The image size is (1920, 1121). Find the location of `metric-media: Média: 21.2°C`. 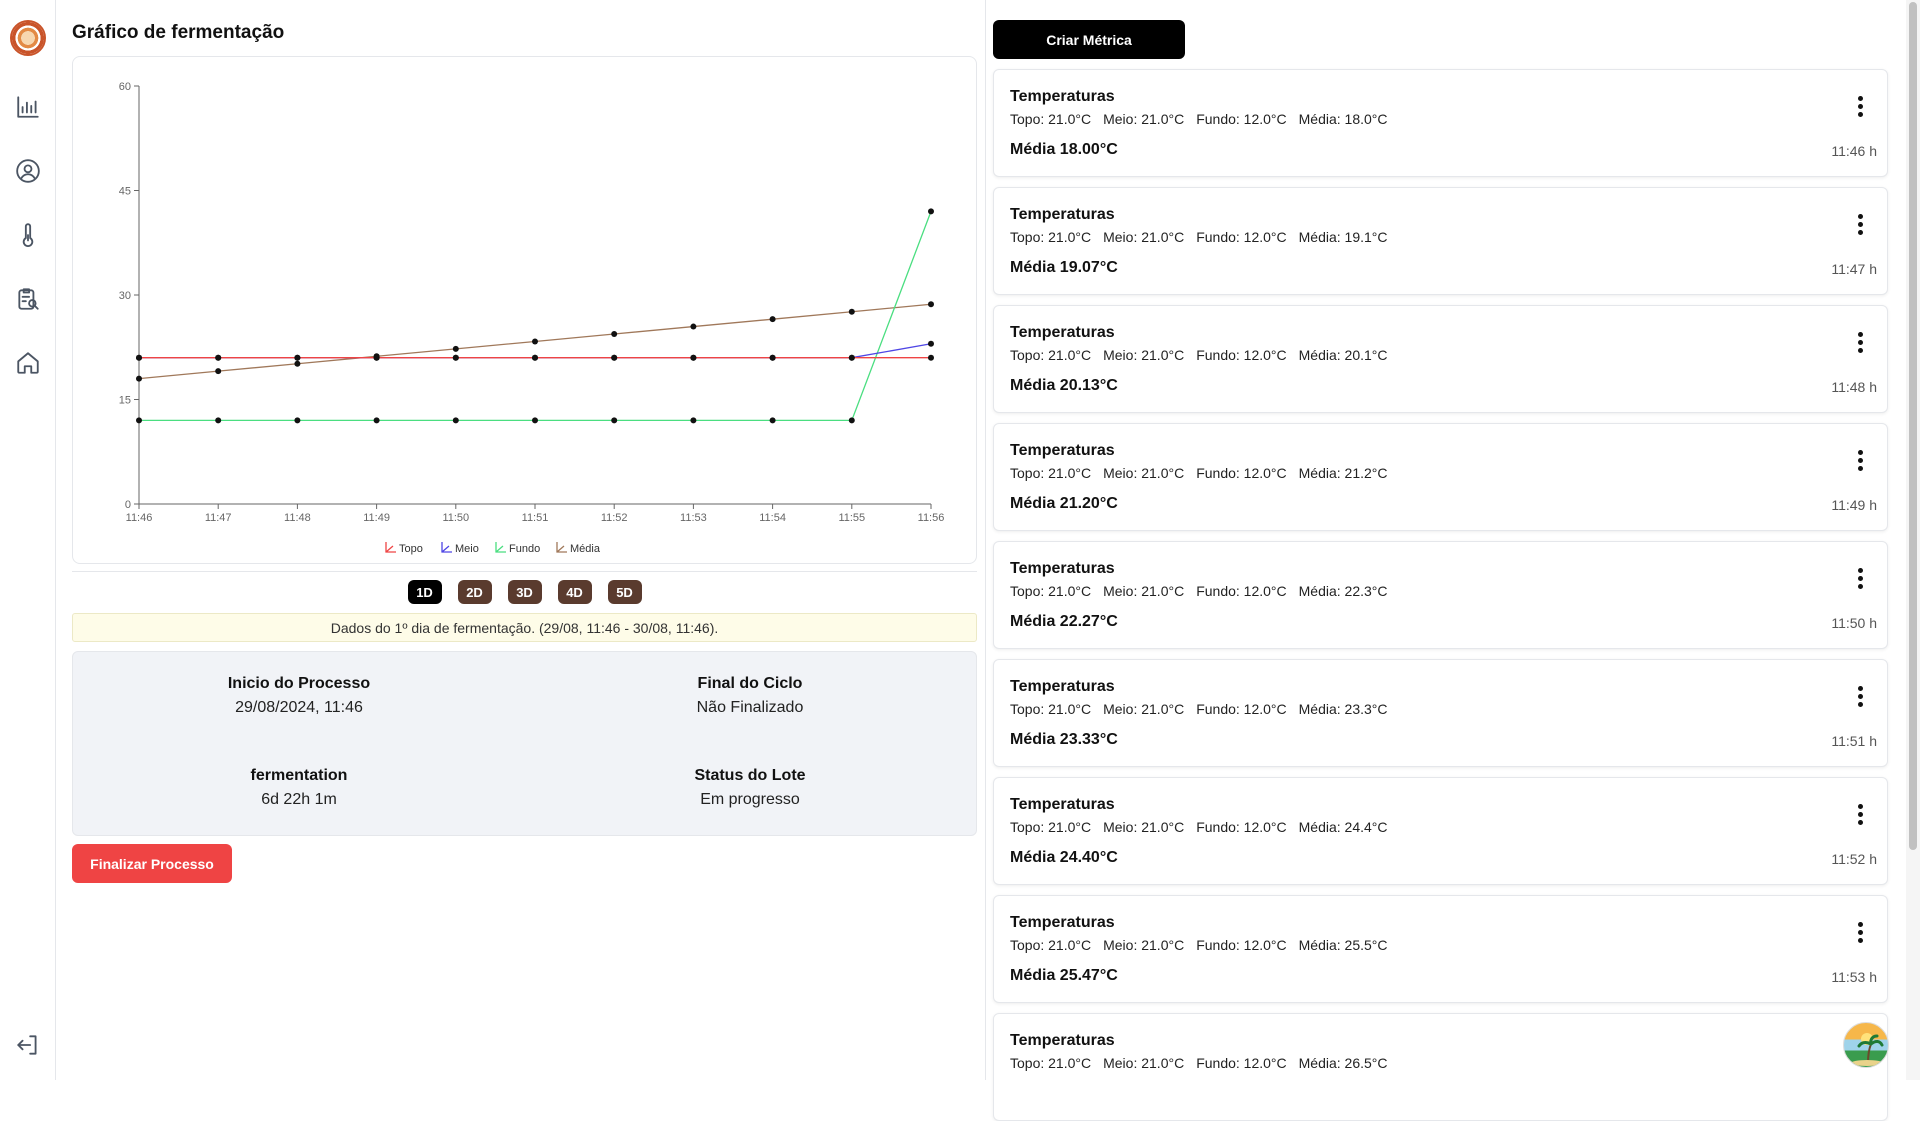

metric-media: Média: 21.2°C is located at coordinates (1343, 473).